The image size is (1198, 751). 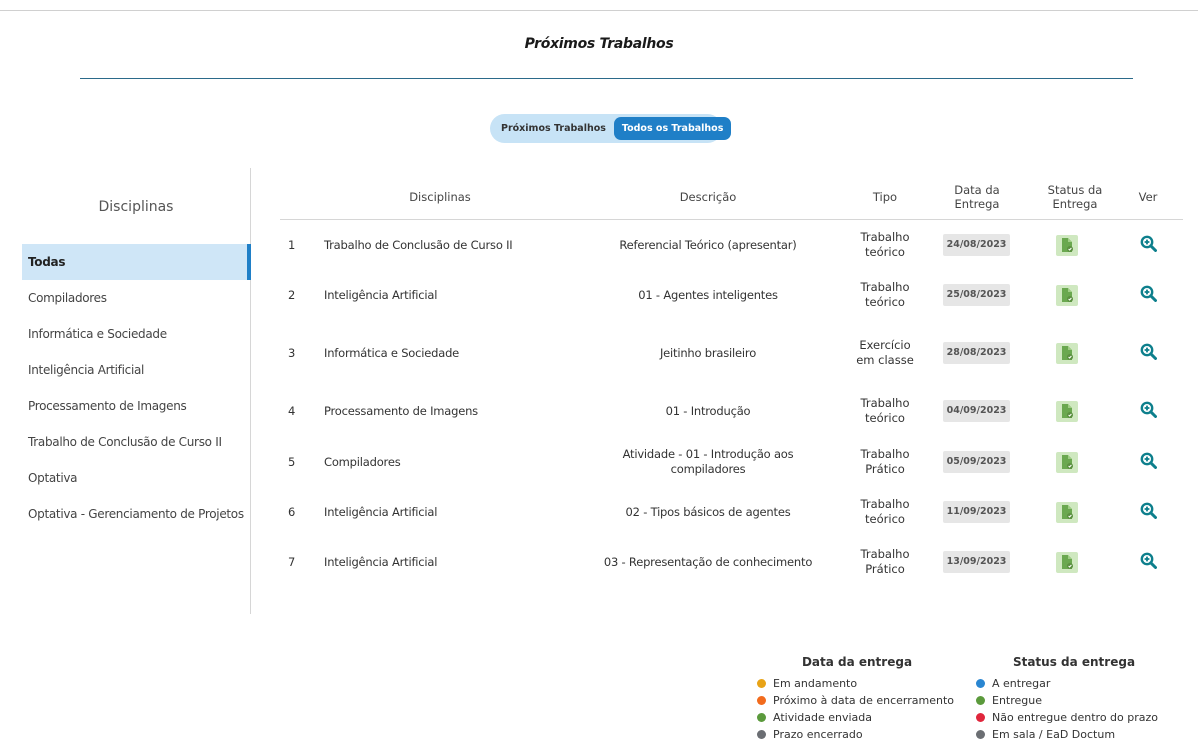 I want to click on legend-label: Não entregue dentro do prazo, so click(x=1075, y=717).